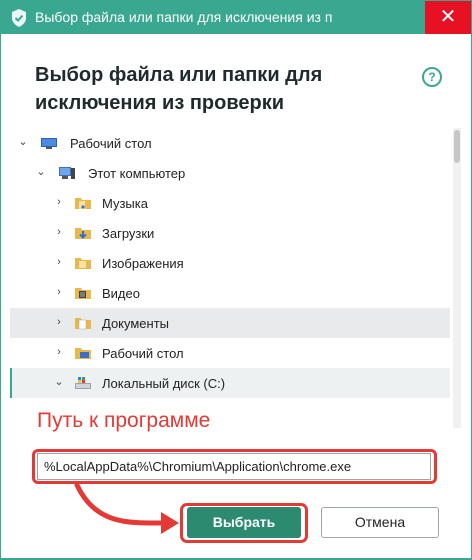  I want to click on help-icon: ?, so click(432, 77).